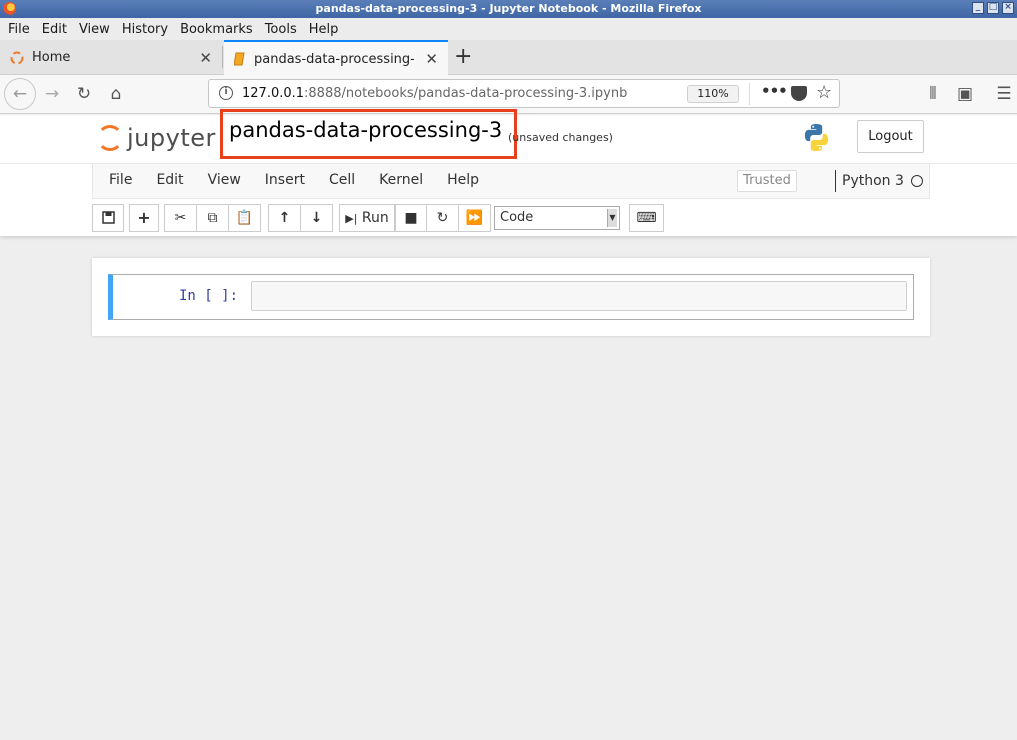 Image resolution: width=1017 pixels, height=740 pixels. What do you see at coordinates (209, 296) in the screenshot?
I see `cell-prompt: In [ ]:` at bounding box center [209, 296].